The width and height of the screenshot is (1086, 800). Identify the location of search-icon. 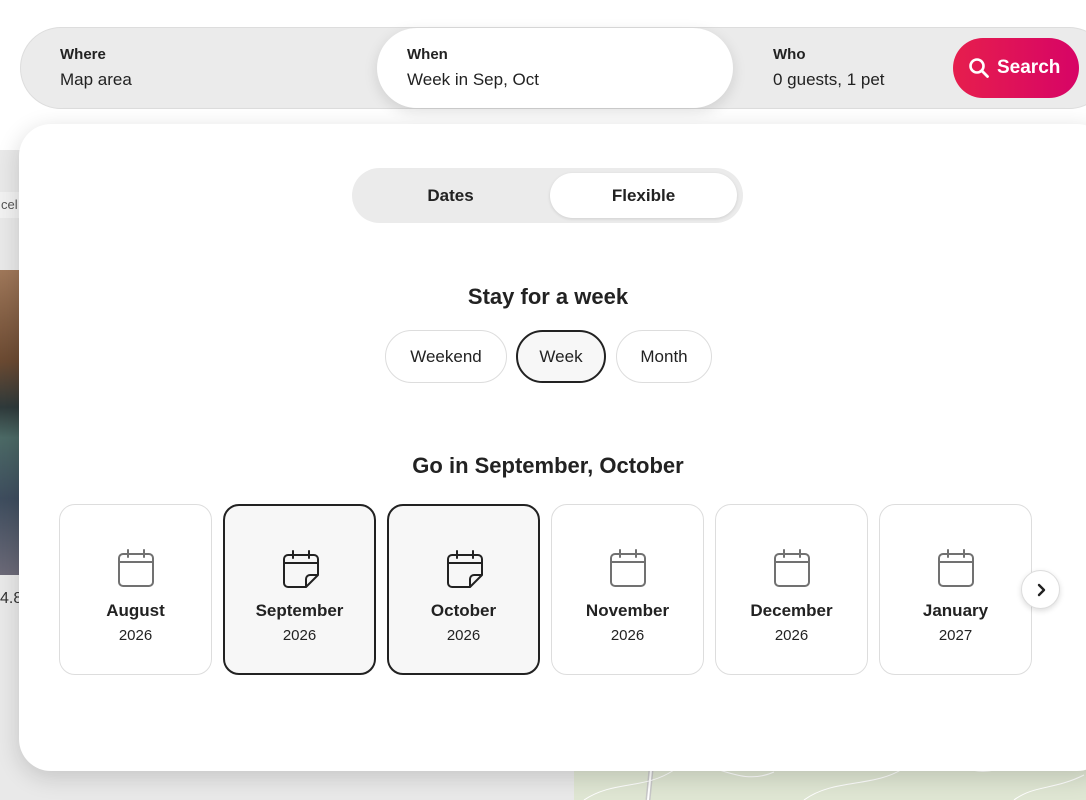
(979, 68).